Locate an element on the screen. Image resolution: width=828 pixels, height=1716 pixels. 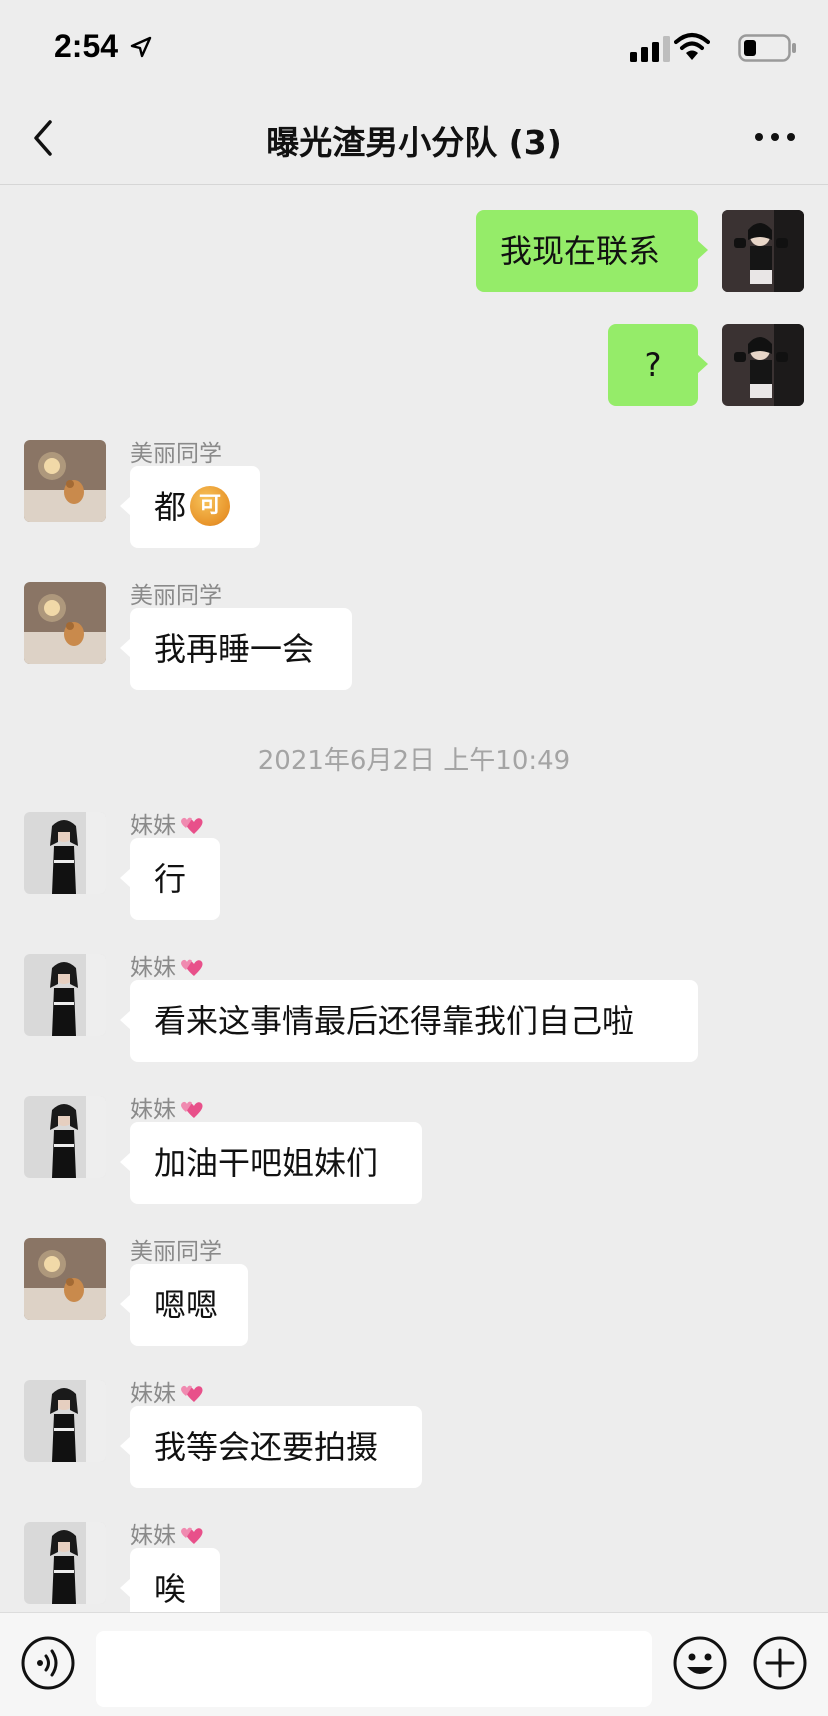
message-bubble-incoming: 都可 is located at coordinates (190, 507).